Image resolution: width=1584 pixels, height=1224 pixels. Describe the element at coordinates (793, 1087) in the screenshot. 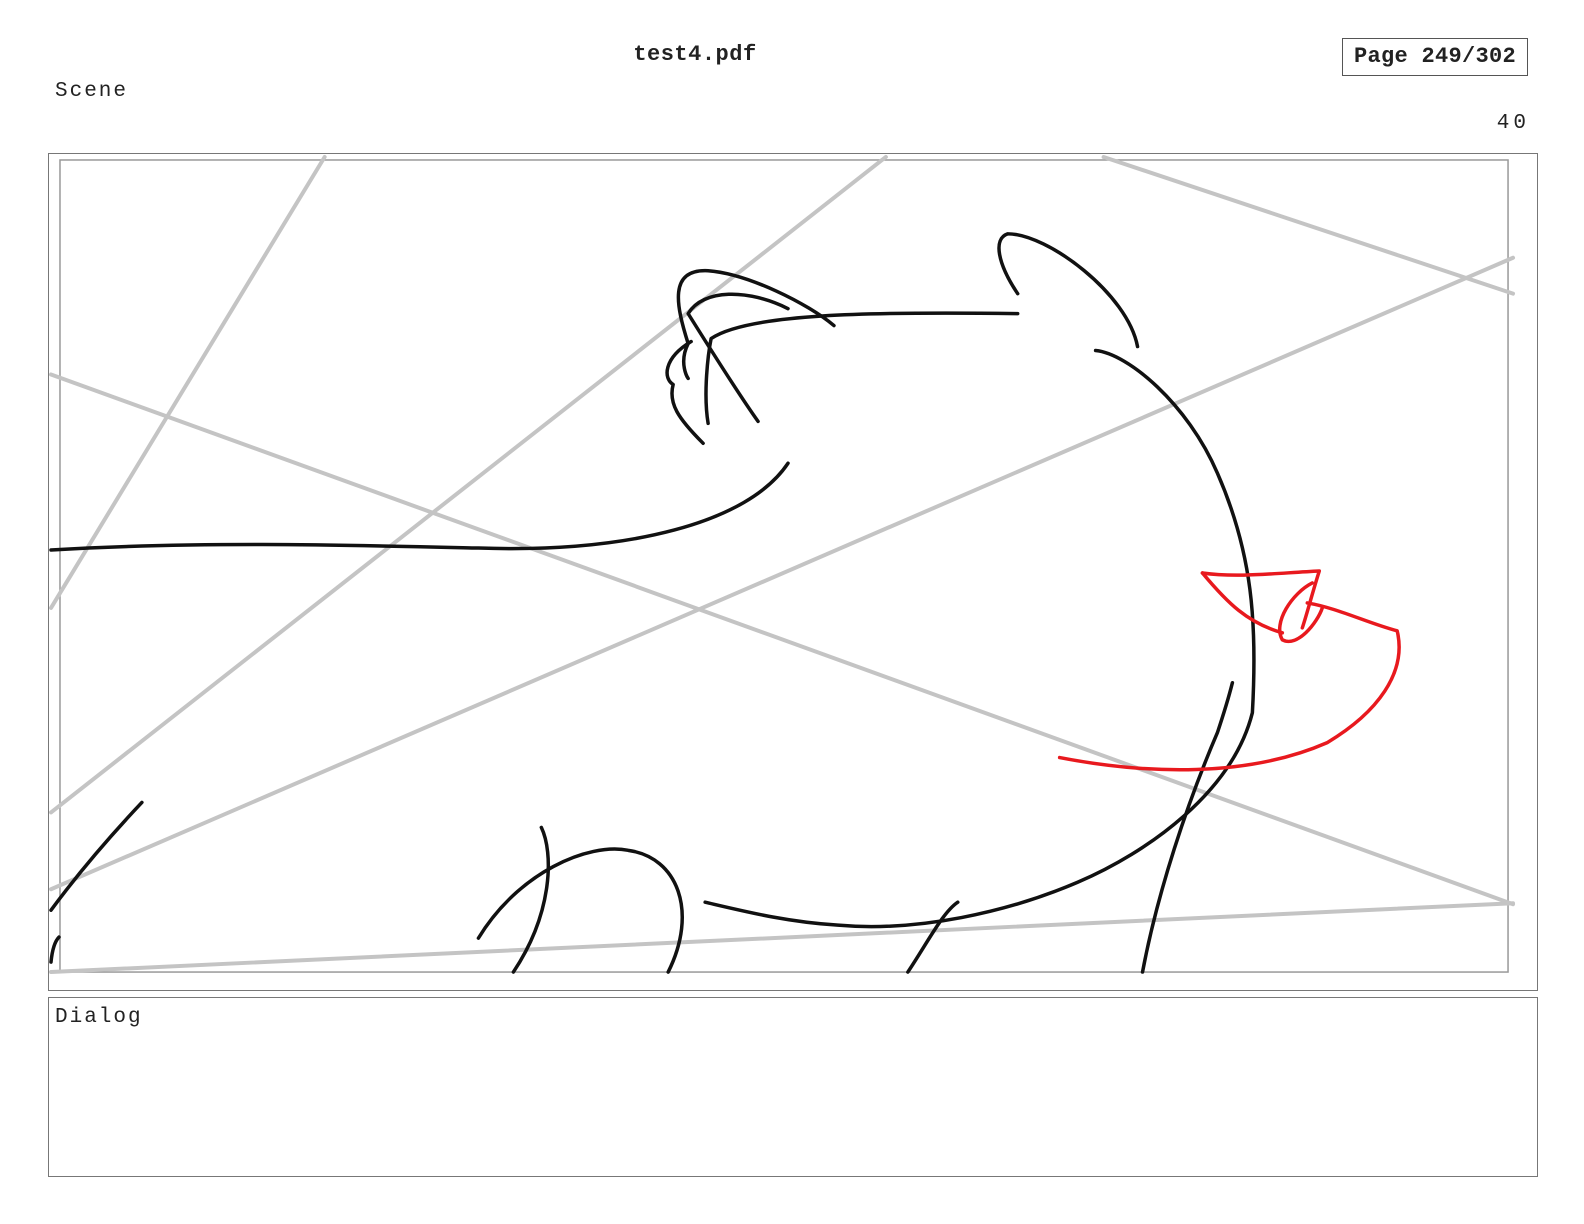

I see `dialog-box: Dialog` at that location.